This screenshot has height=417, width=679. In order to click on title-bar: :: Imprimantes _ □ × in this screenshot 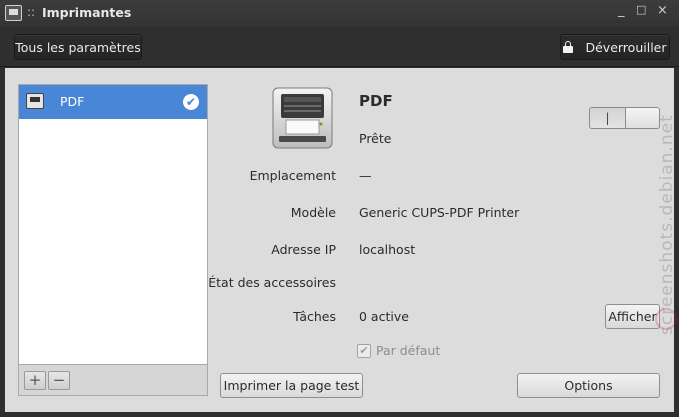, I will do `click(339, 13)`.